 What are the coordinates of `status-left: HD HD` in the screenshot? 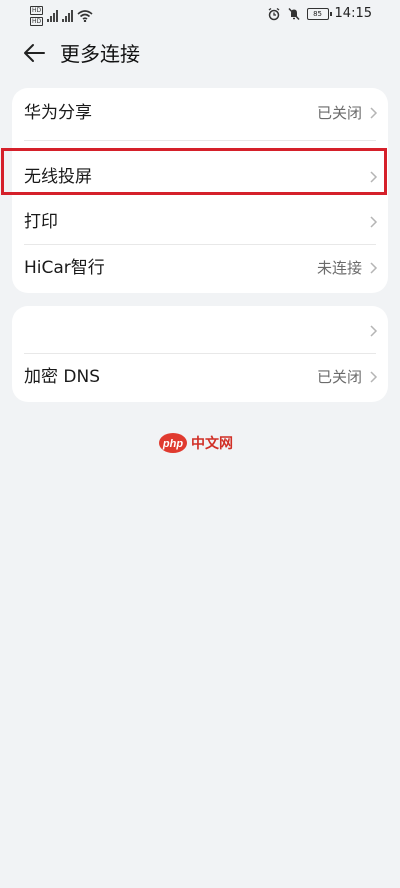 It's located at (61, 16).